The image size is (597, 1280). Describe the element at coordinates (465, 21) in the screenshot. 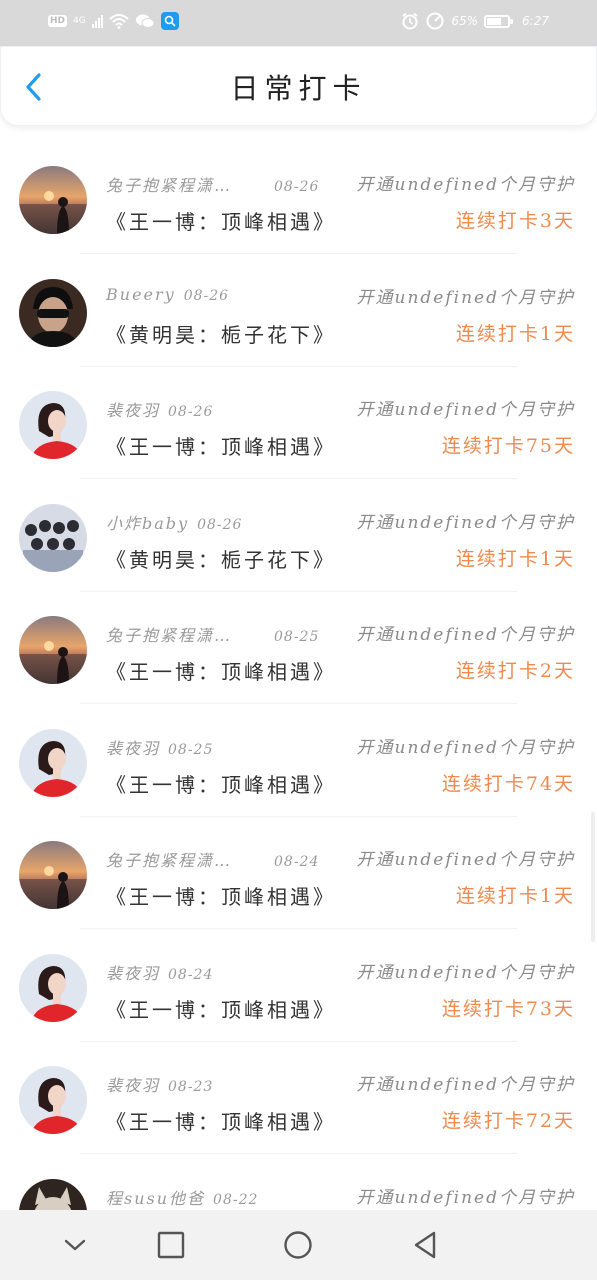

I see `battery-percent: 65%` at that location.